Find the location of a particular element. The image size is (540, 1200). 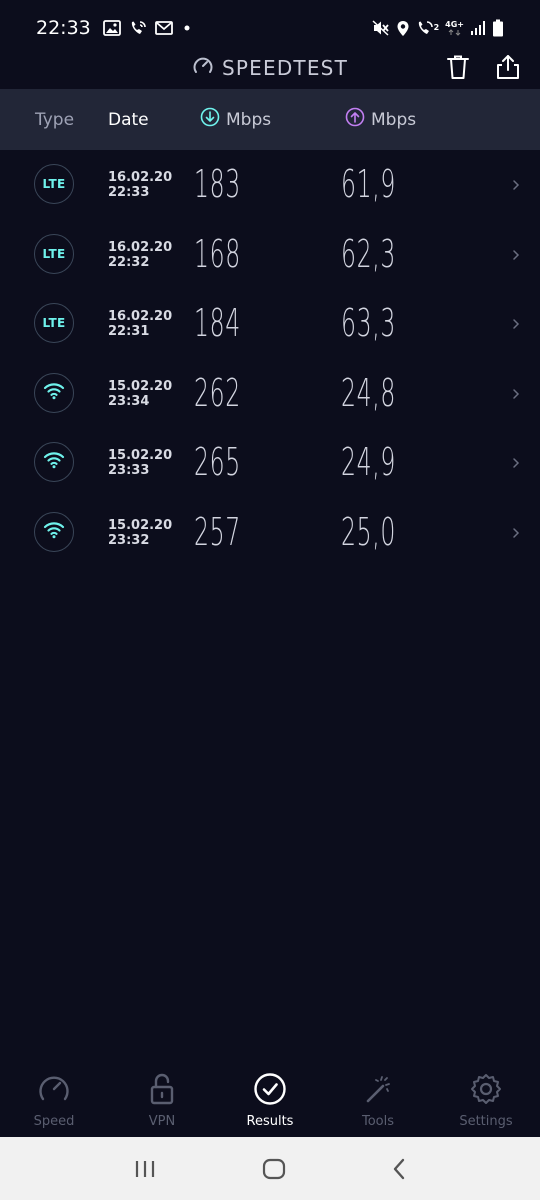

nav-label: Results is located at coordinates (270, 1121).